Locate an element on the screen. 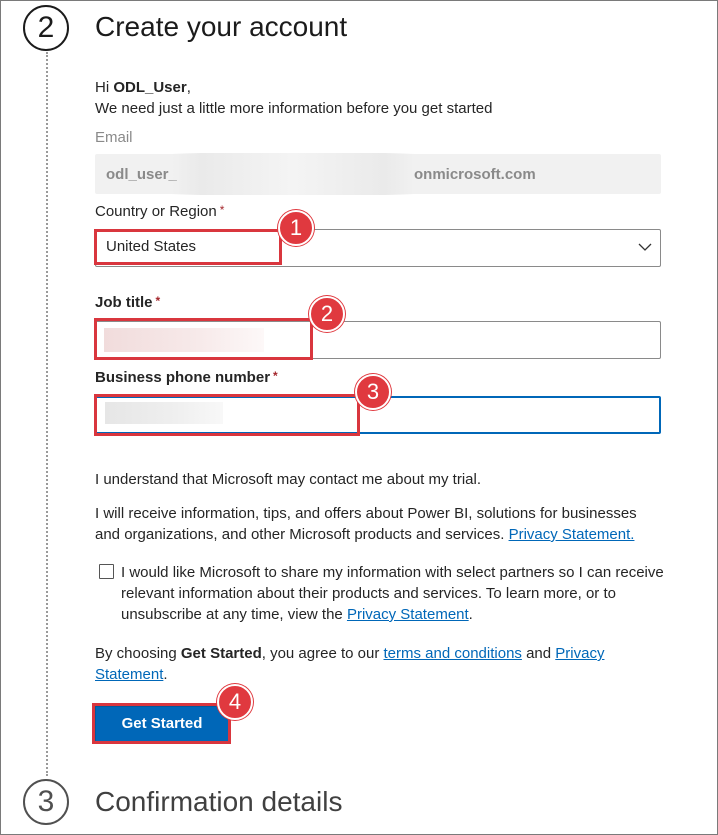 Image resolution: width=718 pixels, height=835 pixels. greeting-line: Hi ODL_User, is located at coordinates (143, 87).